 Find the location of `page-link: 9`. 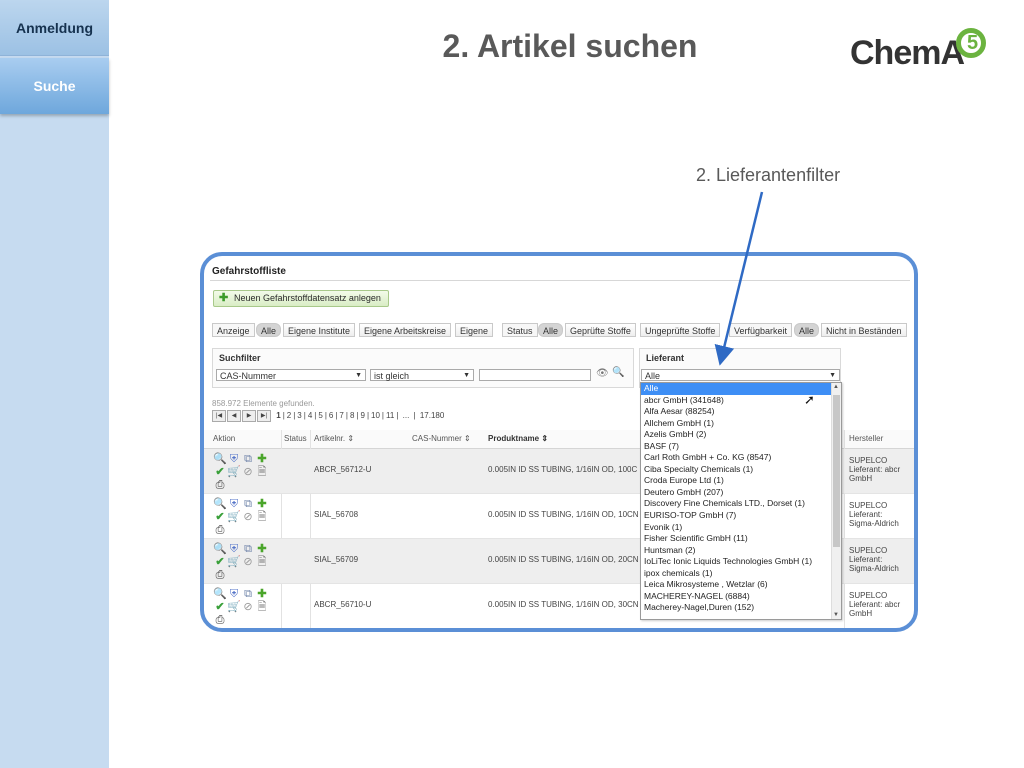

page-link: 9 is located at coordinates (362, 415).